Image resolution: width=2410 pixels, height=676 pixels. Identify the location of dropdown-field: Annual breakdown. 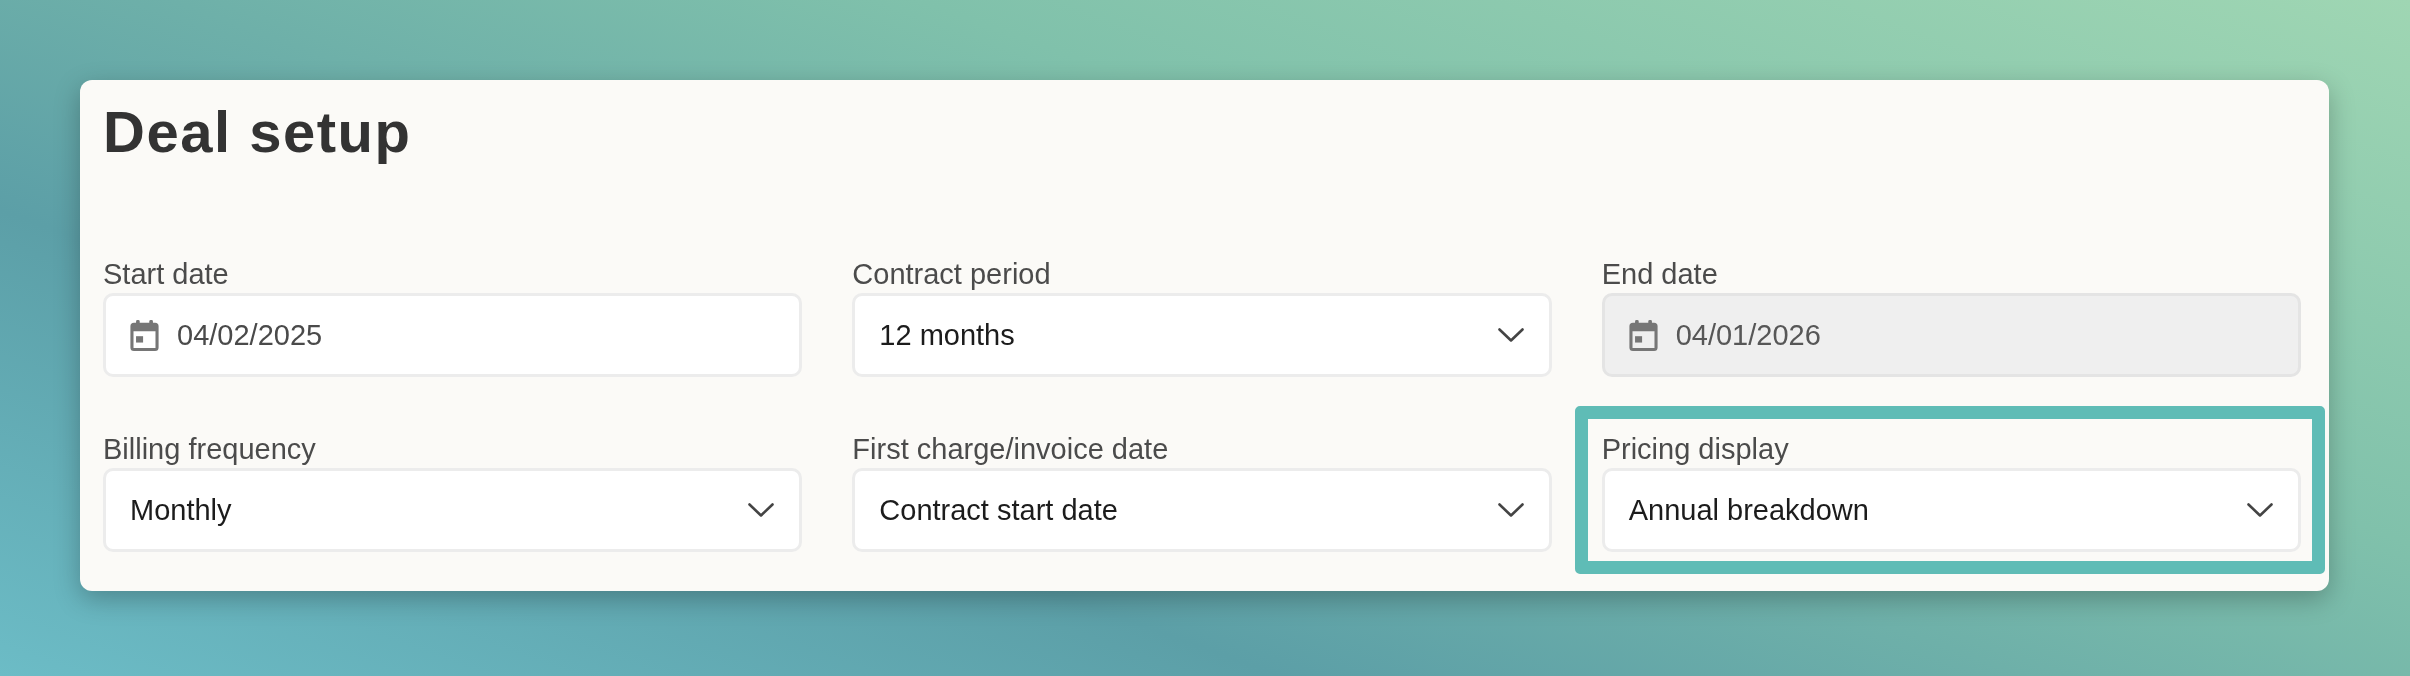
(1951, 510).